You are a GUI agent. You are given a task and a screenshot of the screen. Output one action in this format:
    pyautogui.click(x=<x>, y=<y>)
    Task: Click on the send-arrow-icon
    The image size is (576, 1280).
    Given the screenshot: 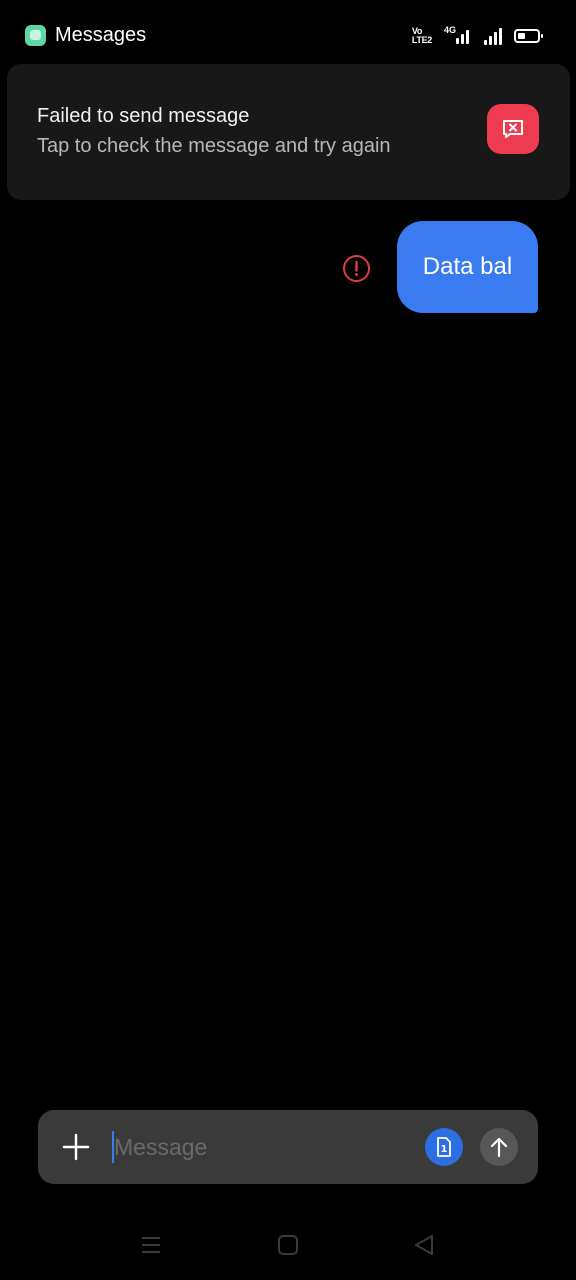 What is the action you would take?
    pyautogui.click(x=499, y=1147)
    